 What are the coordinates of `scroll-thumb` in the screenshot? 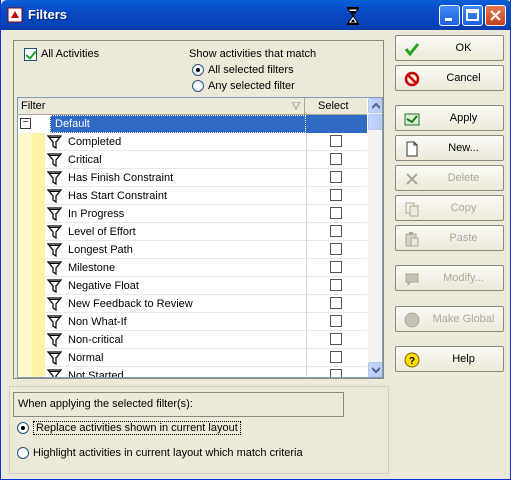 It's located at (375, 122).